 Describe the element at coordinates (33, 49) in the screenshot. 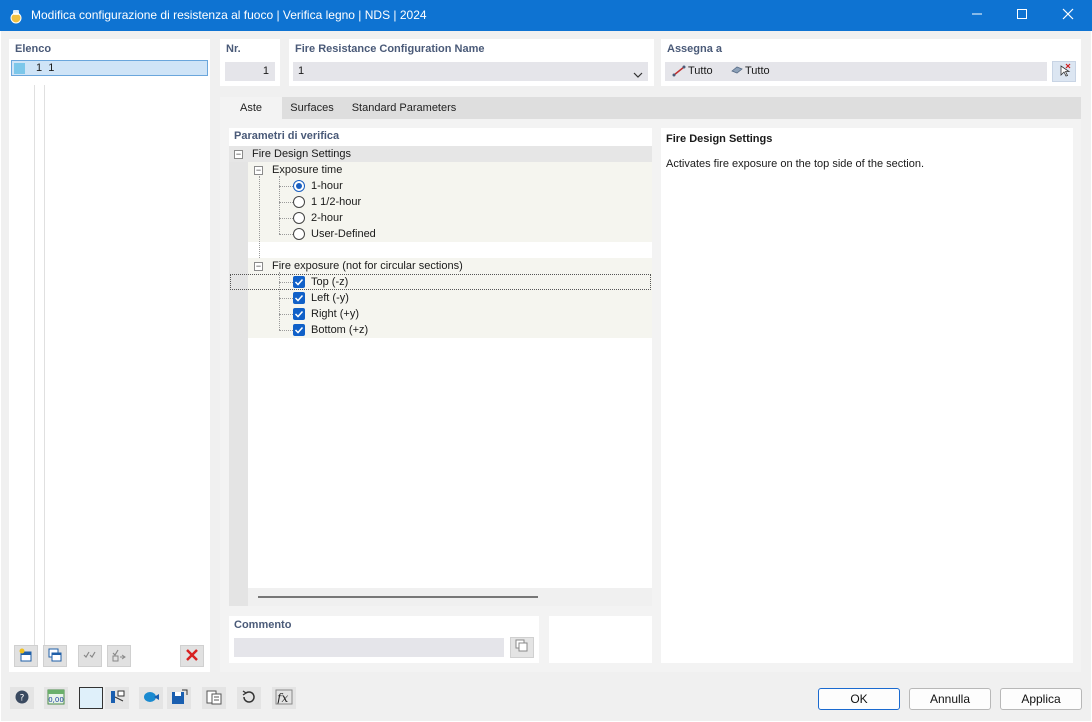

I see `list-label: Elenco` at that location.